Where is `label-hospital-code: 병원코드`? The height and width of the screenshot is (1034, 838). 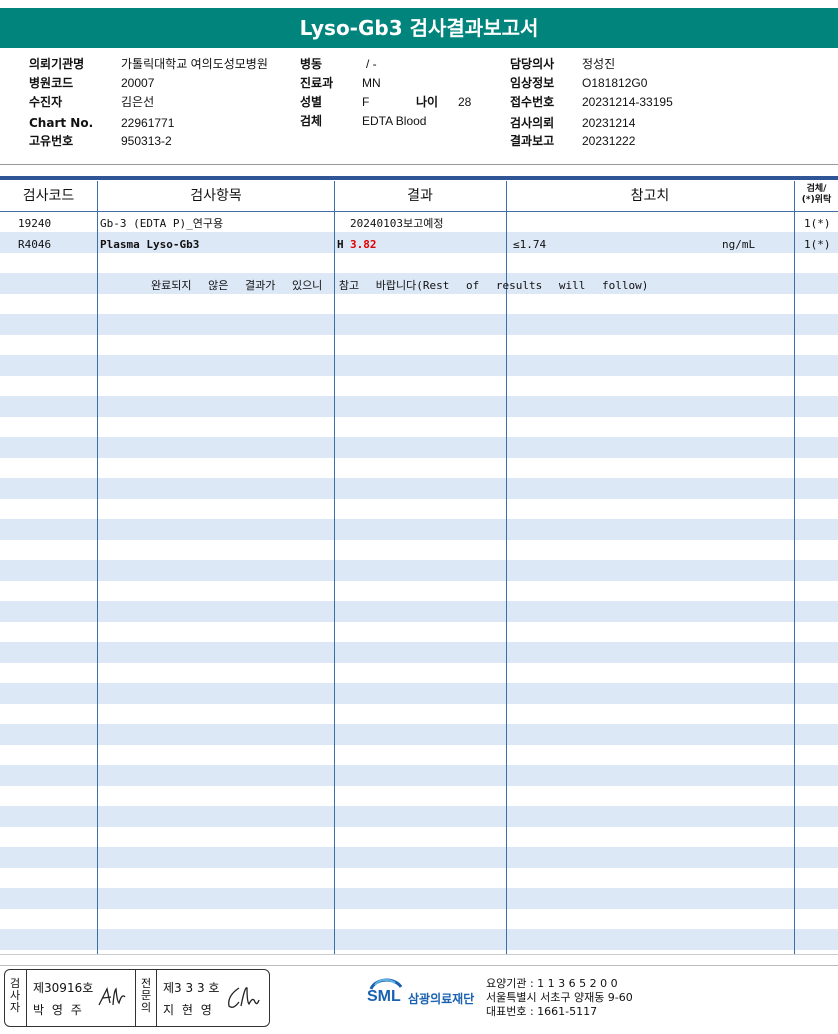 label-hospital-code: 병원코드 is located at coordinates (51, 83).